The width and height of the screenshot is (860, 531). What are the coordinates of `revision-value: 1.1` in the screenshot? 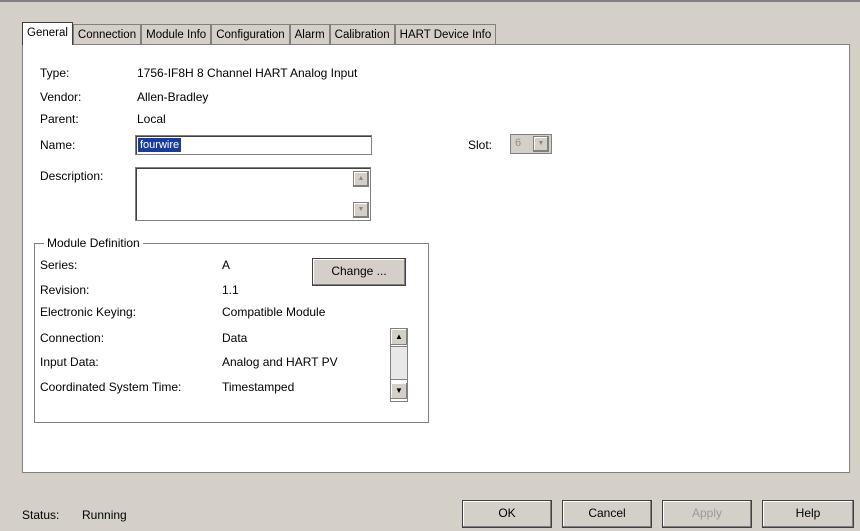 It's located at (230, 290).